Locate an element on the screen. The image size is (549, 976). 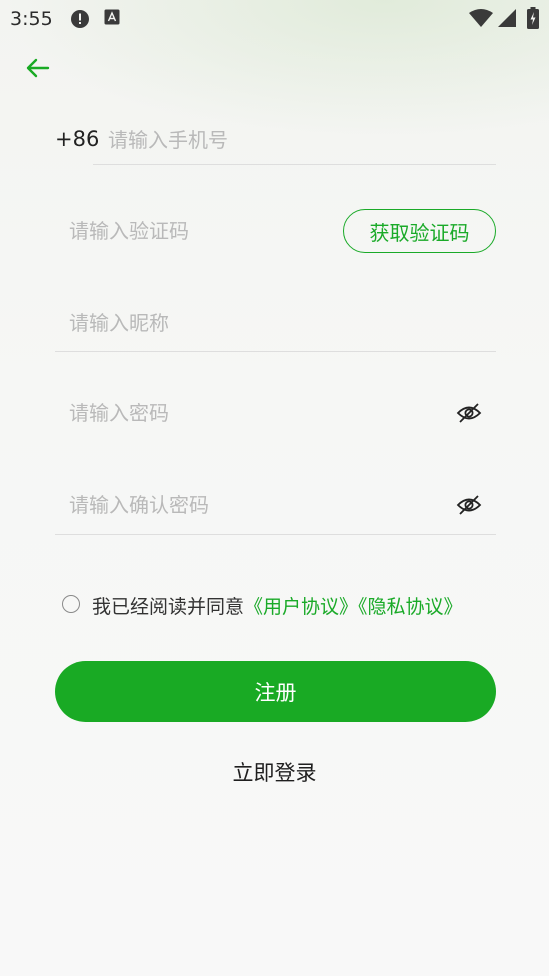
agreement-label: 我已经阅读并同意 is located at coordinates (168, 607).